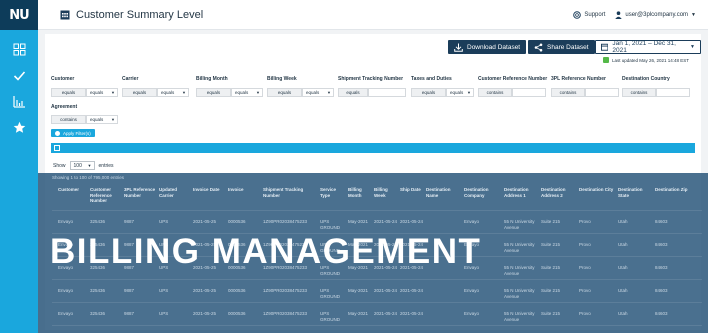 The width and height of the screenshot is (708, 333). I want to click on billing-month-value-select: equals ▼, so click(247, 92).